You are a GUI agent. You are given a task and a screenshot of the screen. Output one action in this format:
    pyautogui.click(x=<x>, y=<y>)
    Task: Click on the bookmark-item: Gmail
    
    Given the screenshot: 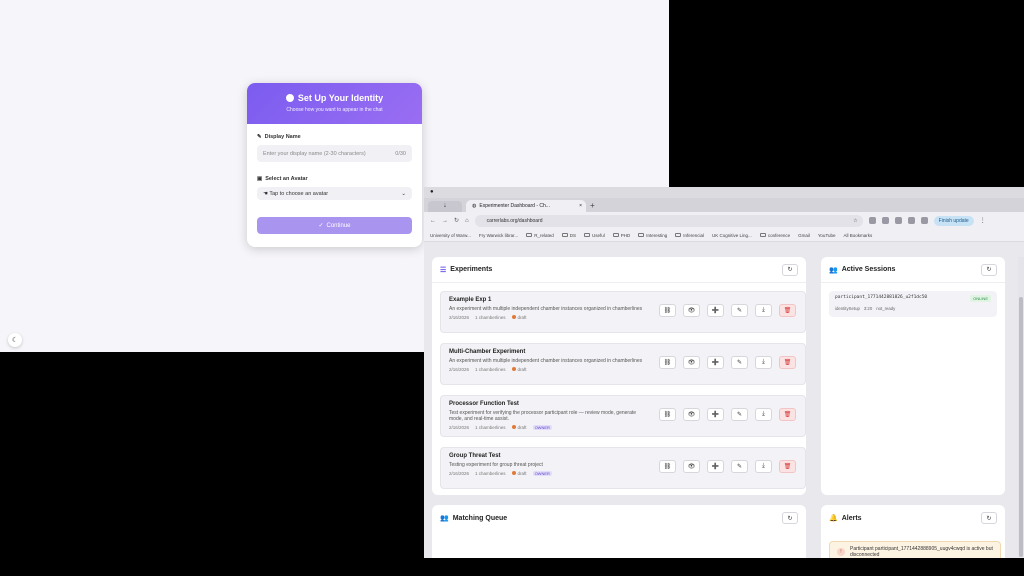 What is the action you would take?
    pyautogui.click(x=804, y=235)
    